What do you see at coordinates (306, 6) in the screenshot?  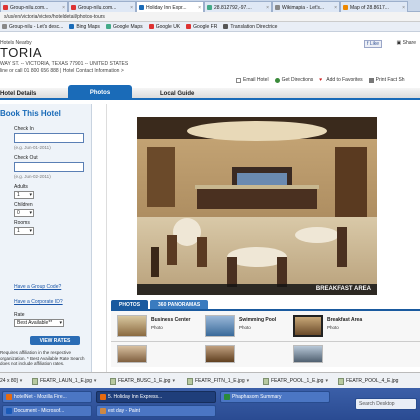 I see `browser-tab: Wikimapia - Let's... ×` at bounding box center [306, 6].